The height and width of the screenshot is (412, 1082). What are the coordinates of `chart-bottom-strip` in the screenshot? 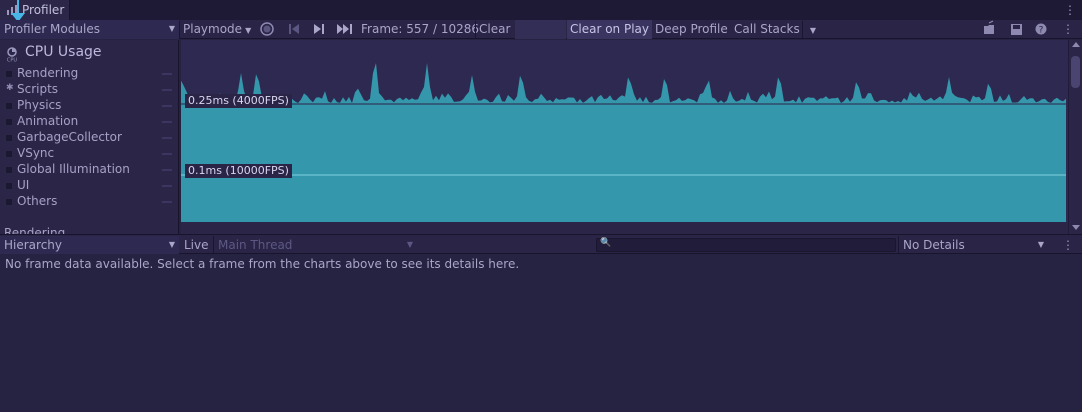 It's located at (624, 228).